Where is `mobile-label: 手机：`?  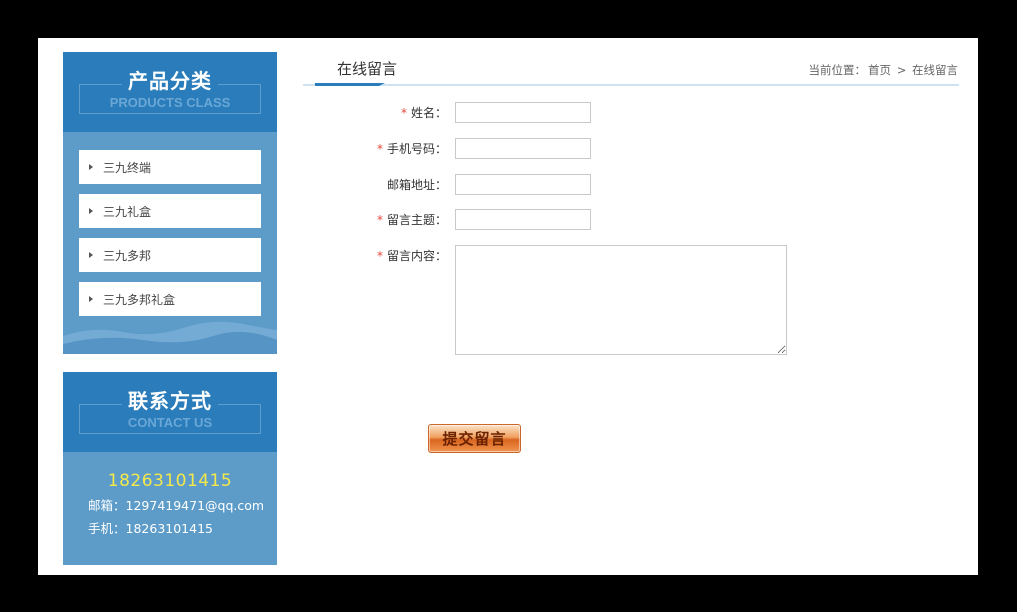 mobile-label: 手机： is located at coordinates (107, 528).